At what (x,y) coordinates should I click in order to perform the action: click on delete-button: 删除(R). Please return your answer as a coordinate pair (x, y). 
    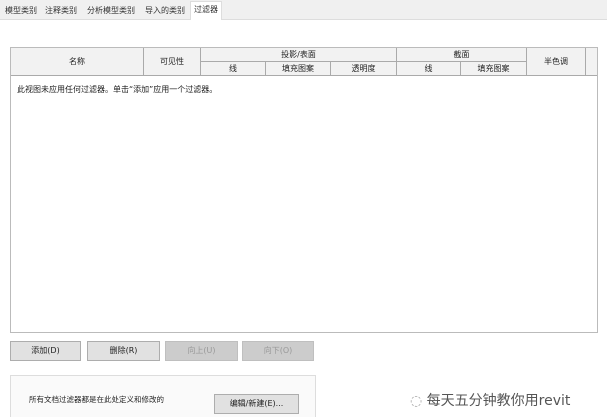
    Looking at the image, I should click on (123, 351).